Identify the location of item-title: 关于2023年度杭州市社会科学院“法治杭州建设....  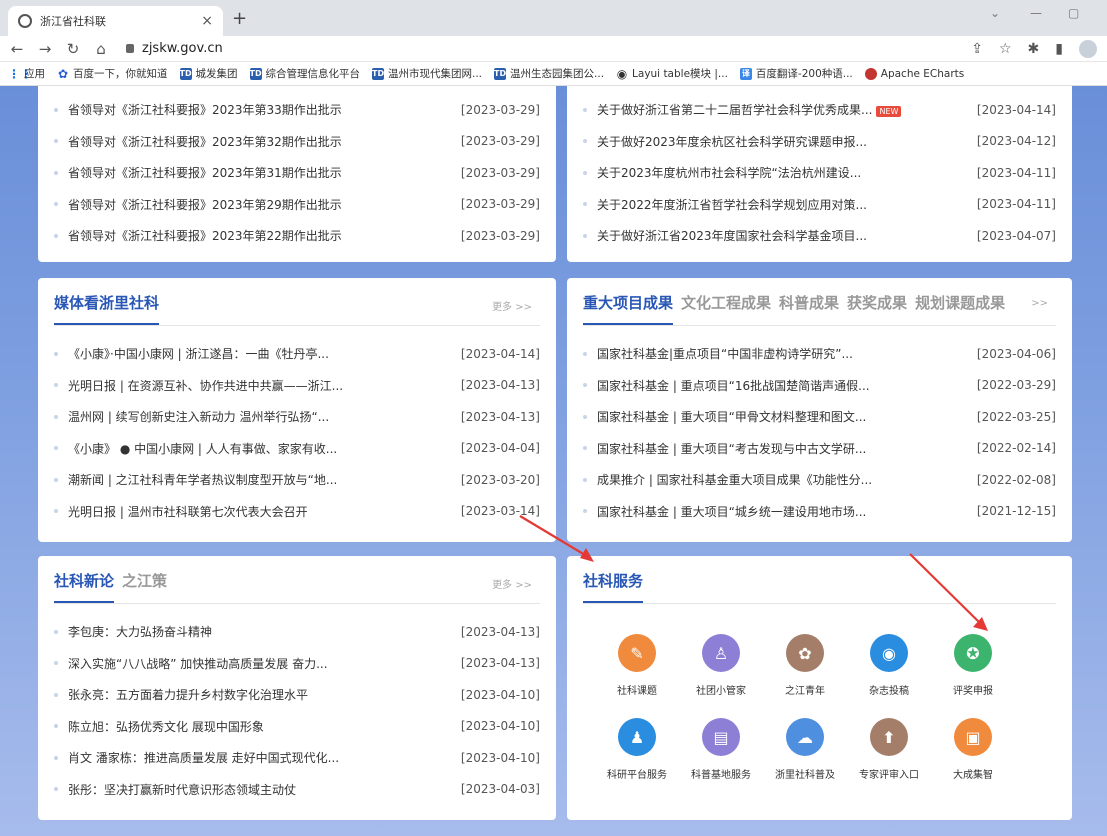
(782, 172).